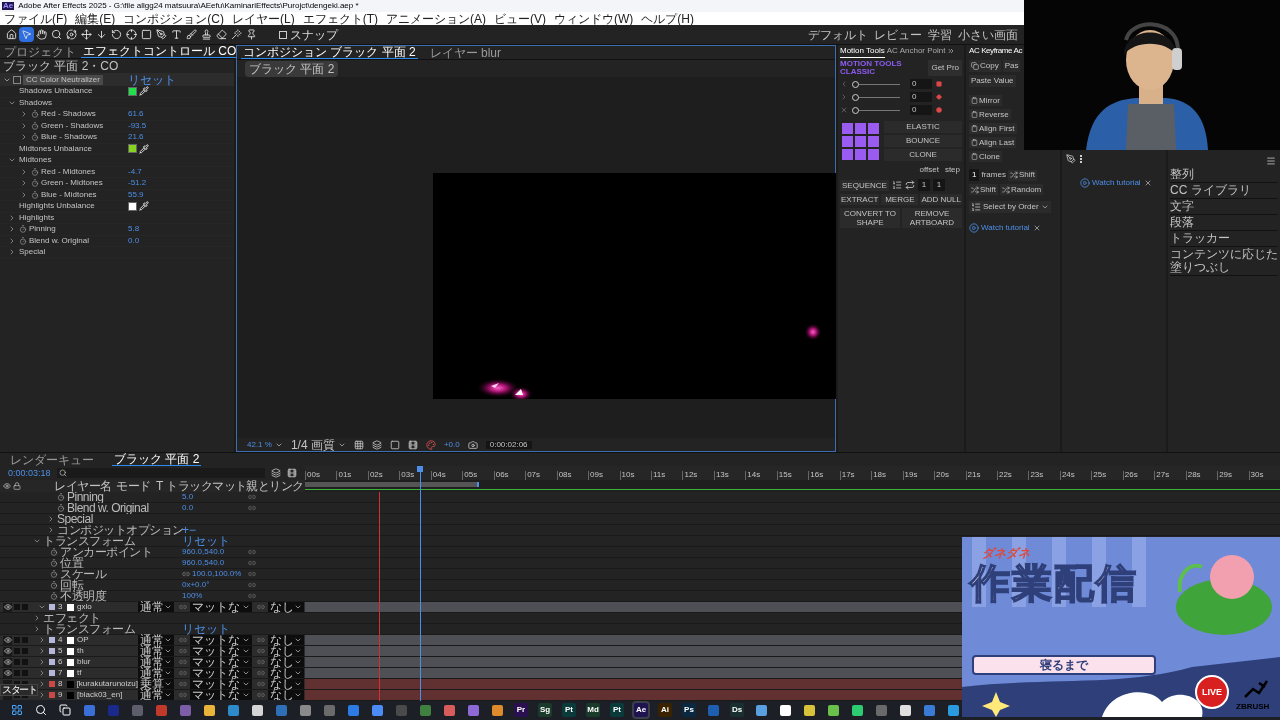 The height and width of the screenshot is (720, 1280). Describe the element at coordinates (57, 206) in the screenshot. I see `param-label: Highlights Unbalance` at that location.